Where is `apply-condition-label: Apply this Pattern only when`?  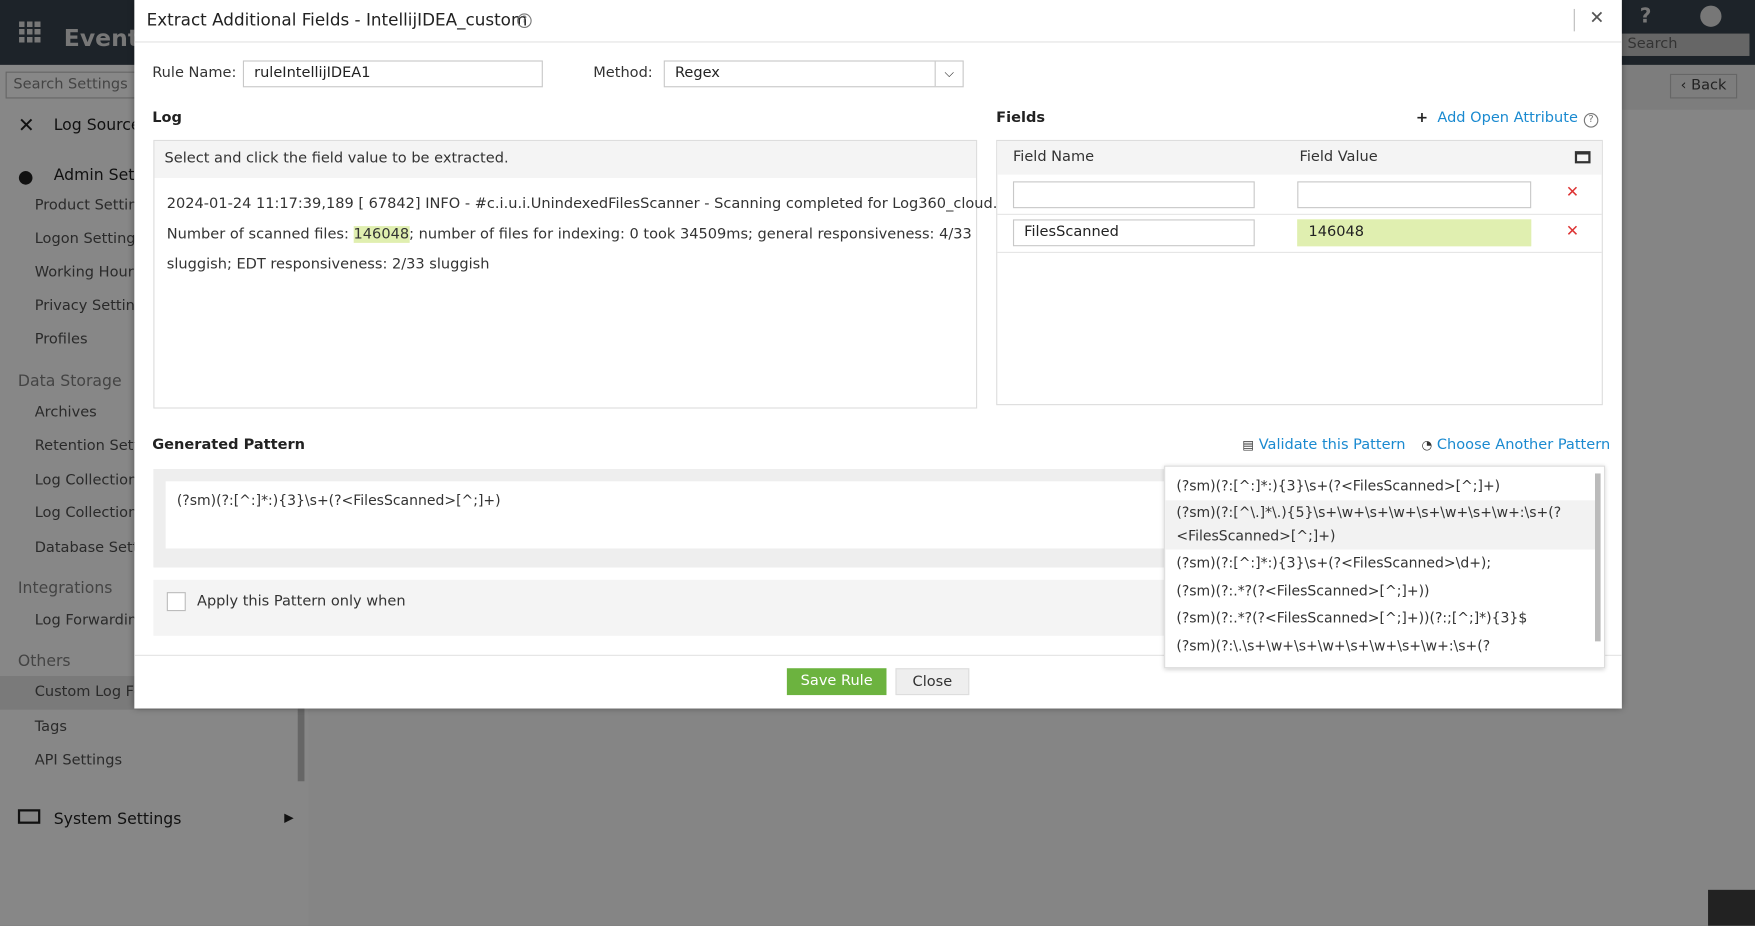 apply-condition-label: Apply this Pattern only when is located at coordinates (301, 602).